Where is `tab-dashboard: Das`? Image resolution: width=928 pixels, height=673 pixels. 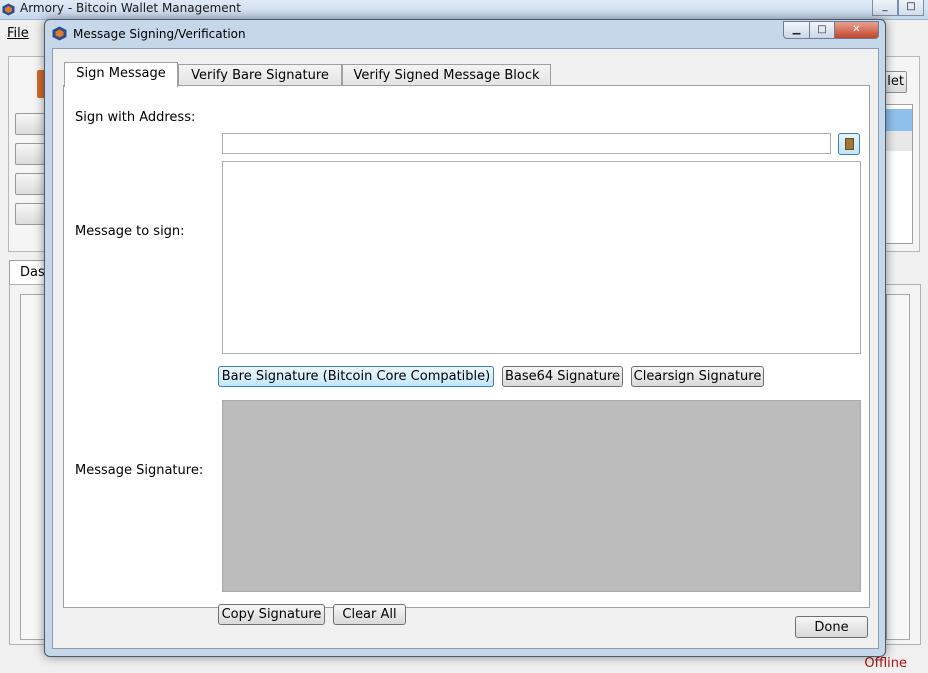
tab-dashboard: Das is located at coordinates (29, 272).